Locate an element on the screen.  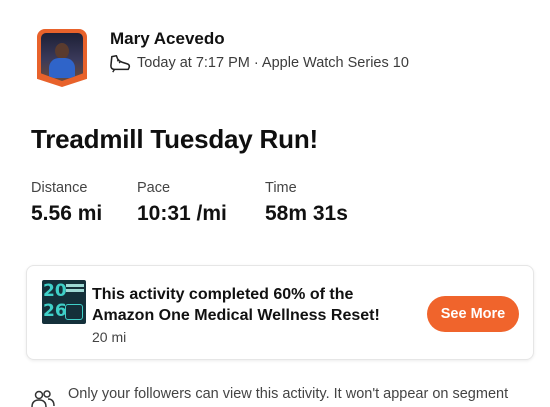
badge-artwork is located at coordinates (74, 312).